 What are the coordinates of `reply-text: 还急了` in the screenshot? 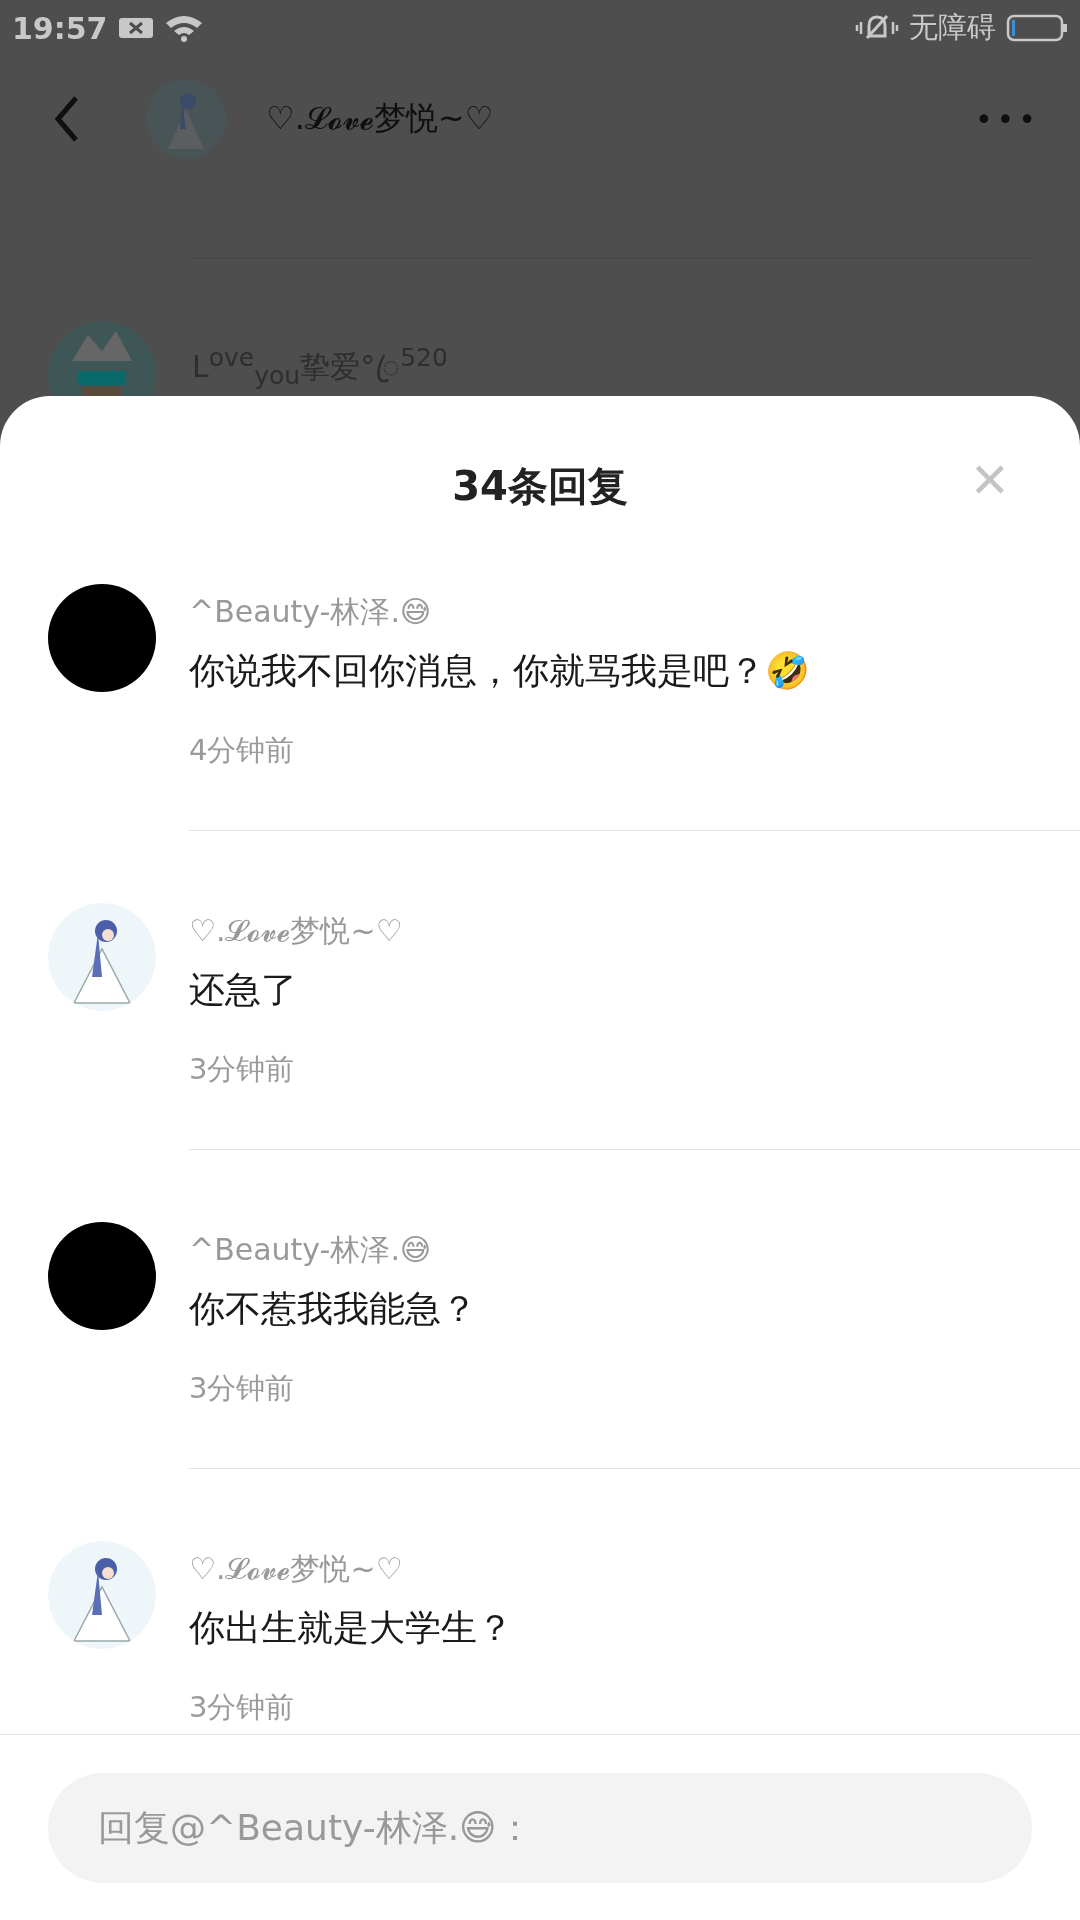 It's located at (243, 990).